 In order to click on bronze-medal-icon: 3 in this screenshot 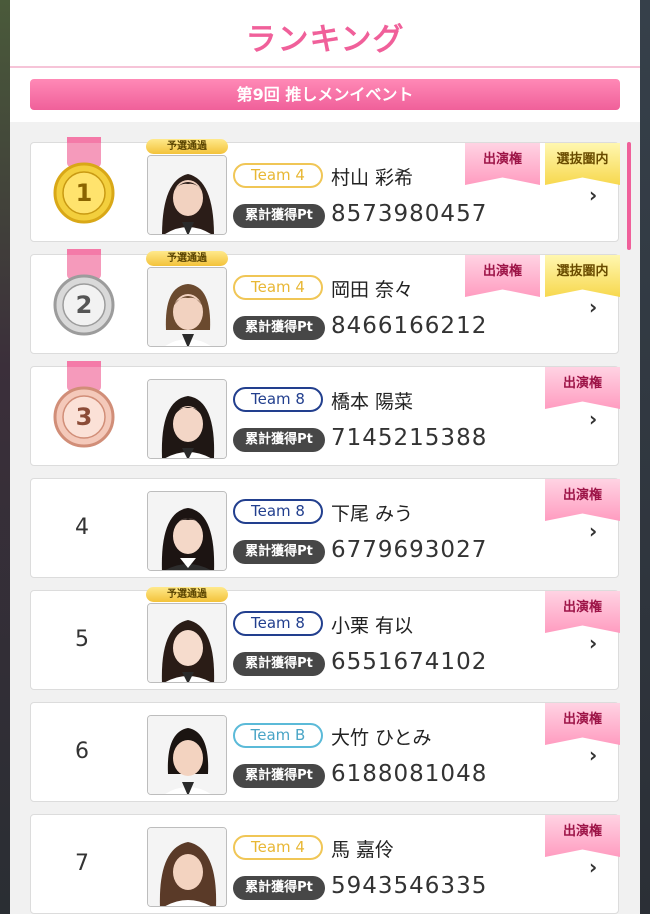, I will do `click(84, 404)`.